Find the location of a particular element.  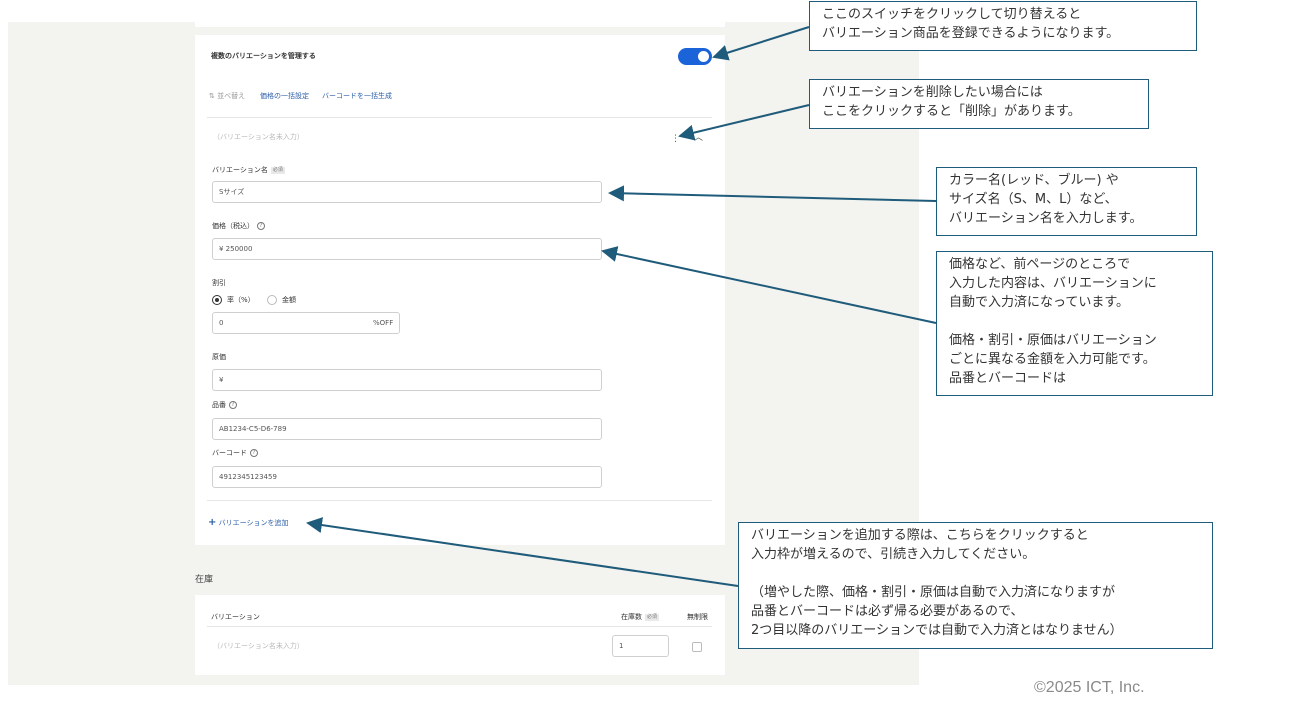

arrow-delete is located at coordinates (744, 122).